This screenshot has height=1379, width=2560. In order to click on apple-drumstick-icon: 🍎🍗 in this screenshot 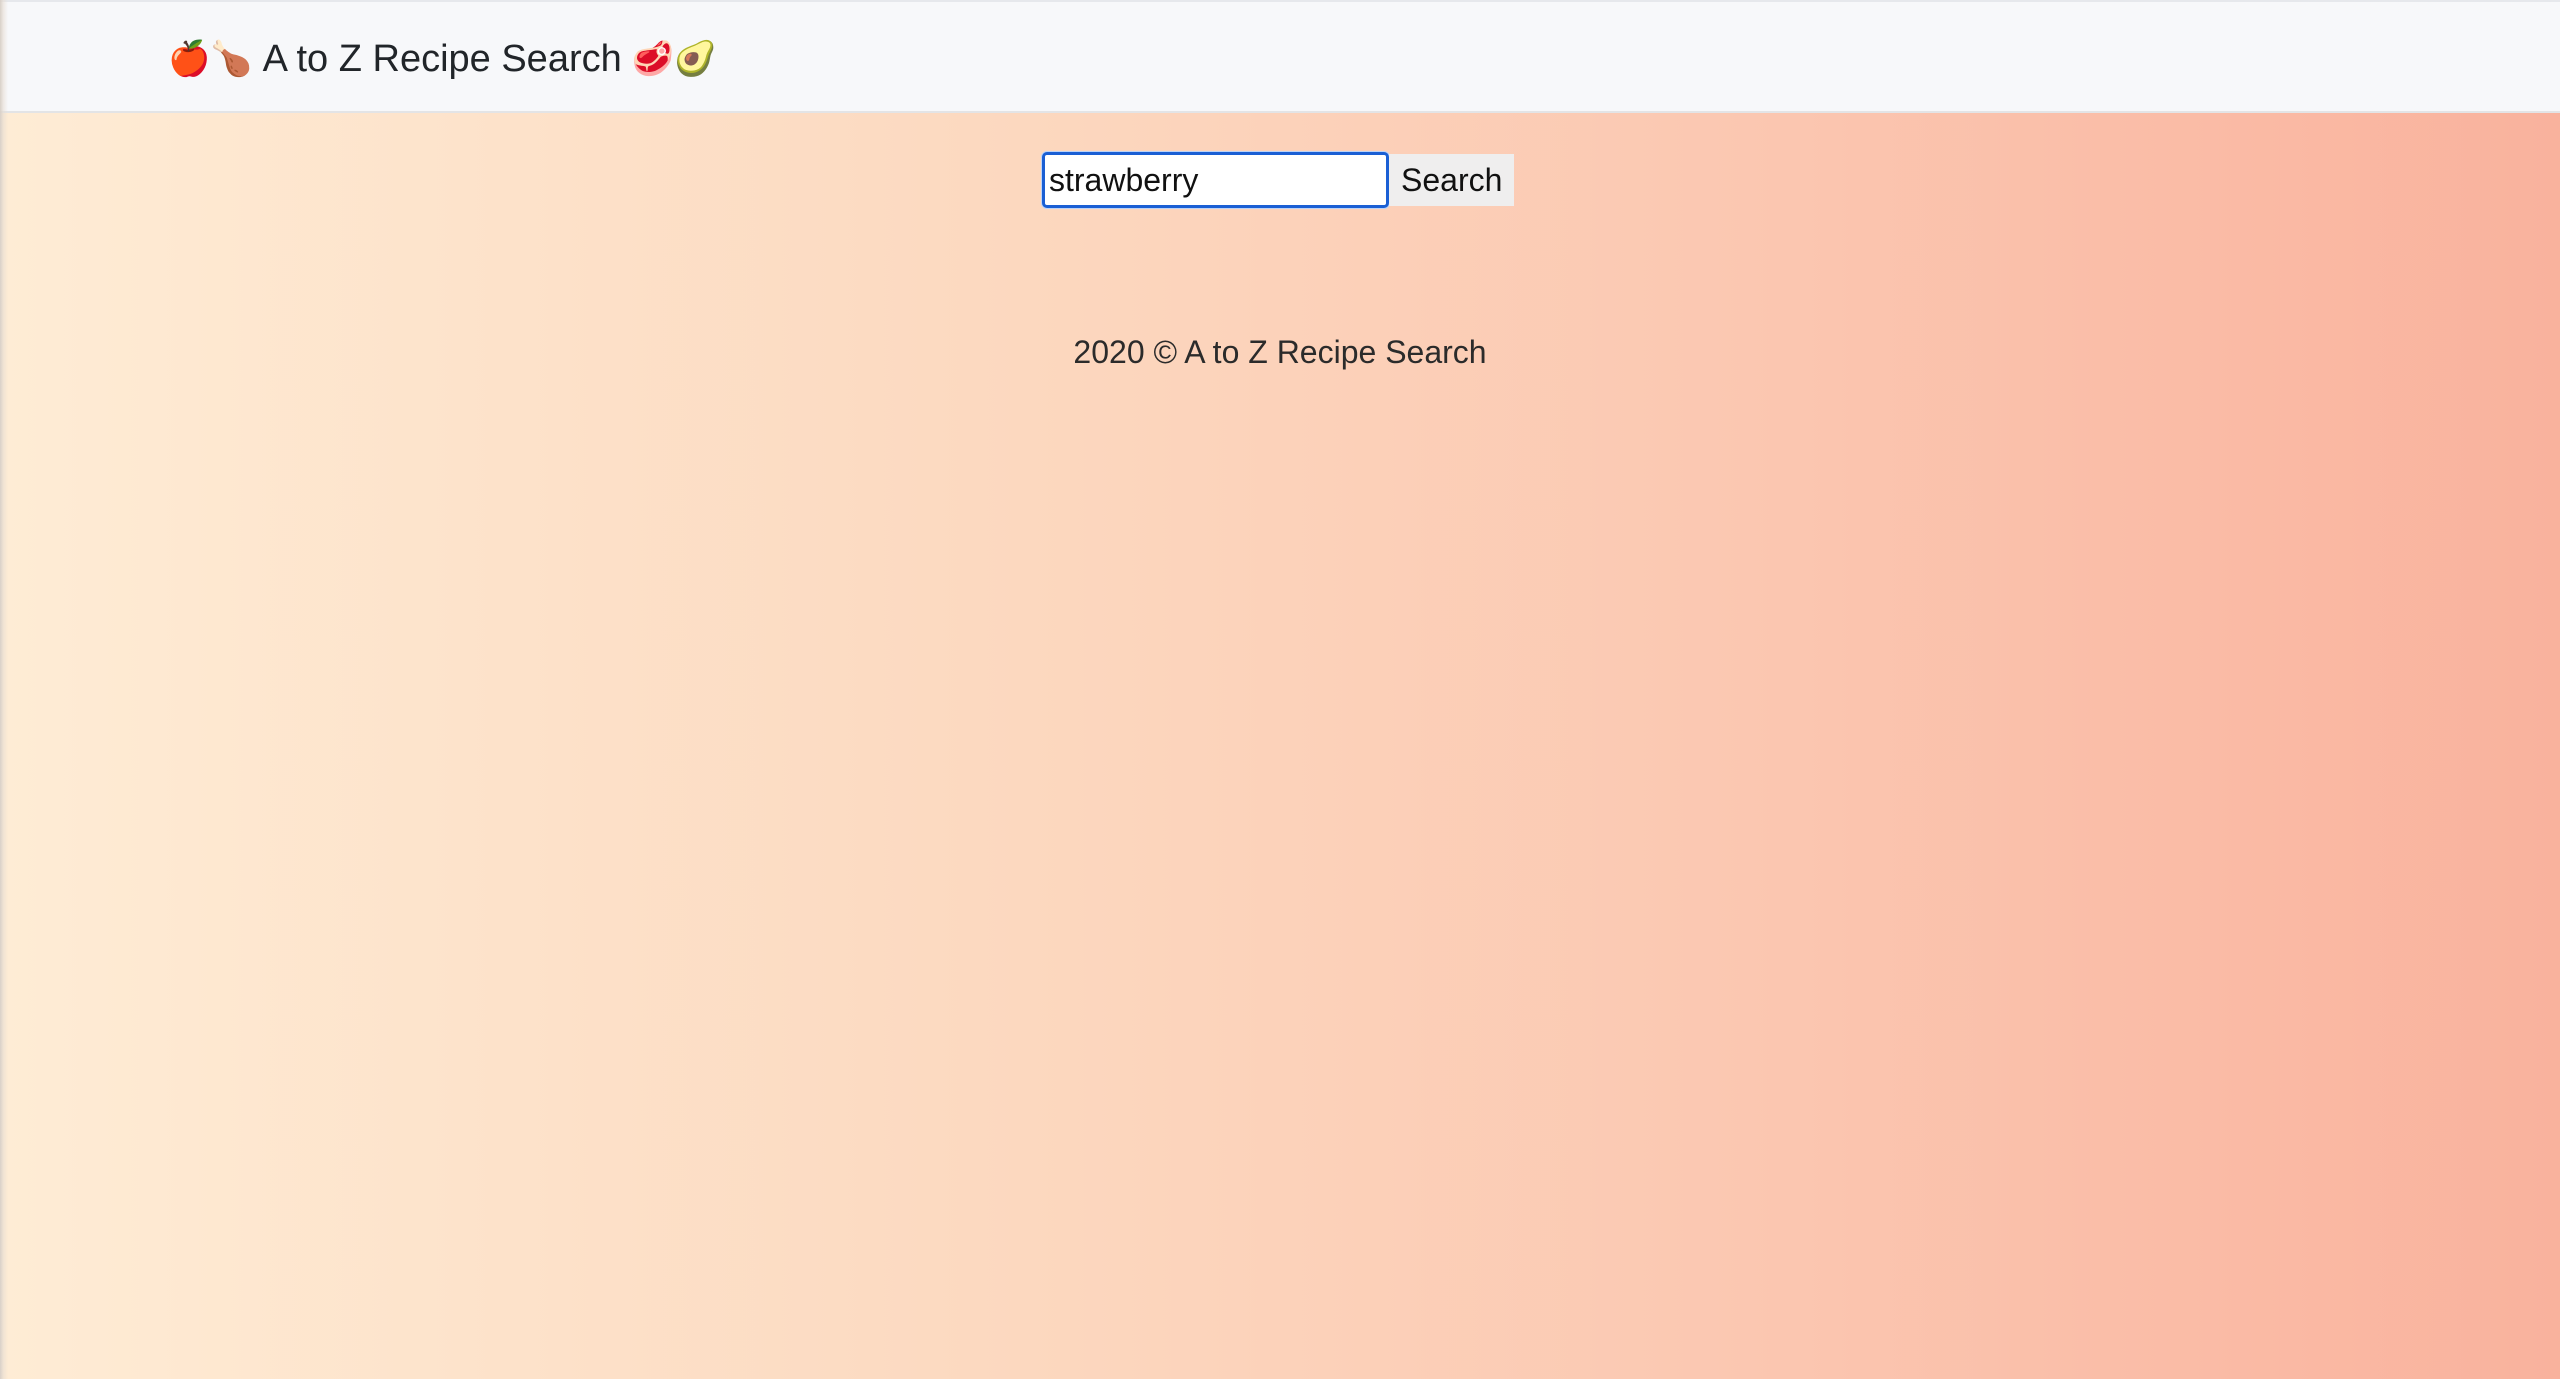, I will do `click(210, 59)`.